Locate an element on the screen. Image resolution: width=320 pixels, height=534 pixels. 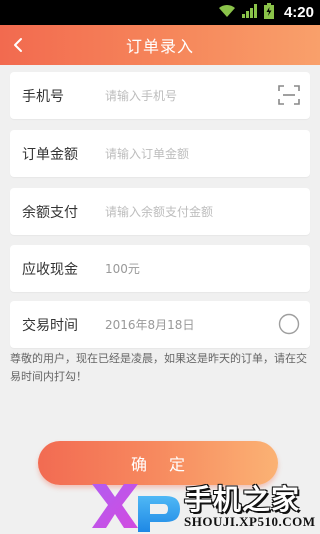
balance-payment-input: 请输入余额支付金额 is located at coordinates (159, 211).